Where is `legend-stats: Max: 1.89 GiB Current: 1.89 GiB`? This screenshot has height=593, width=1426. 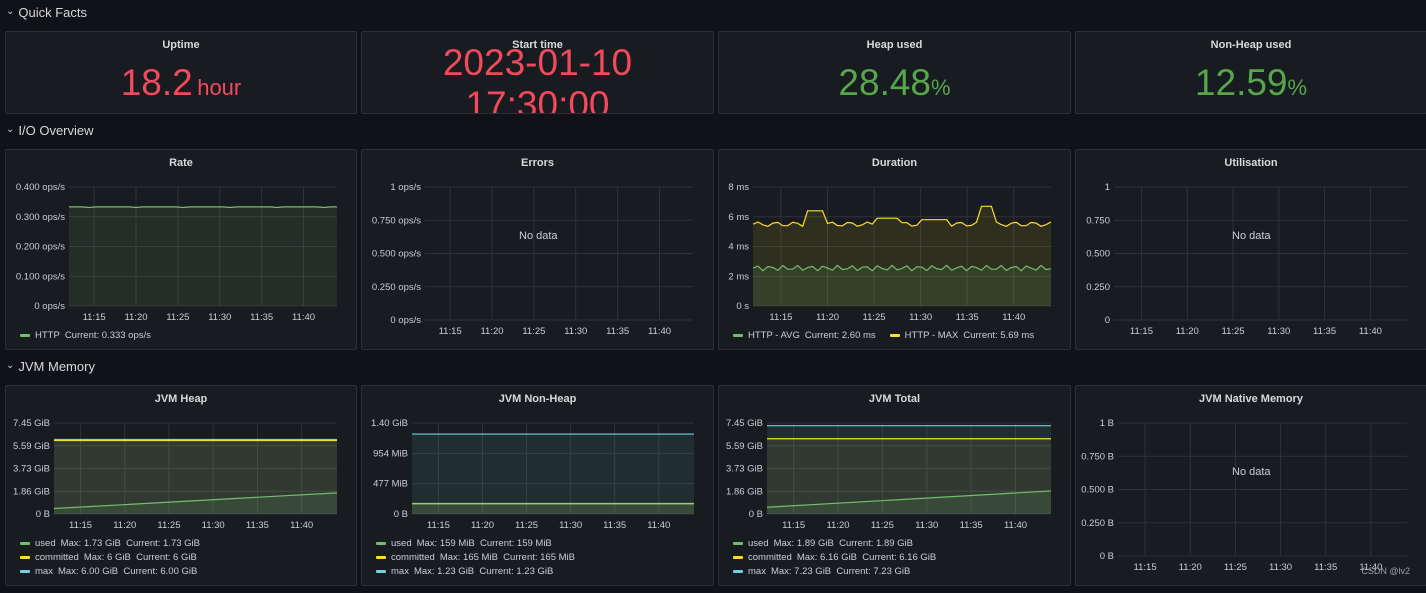
legend-stats: Max: 1.89 GiB Current: 1.89 GiB is located at coordinates (843, 543).